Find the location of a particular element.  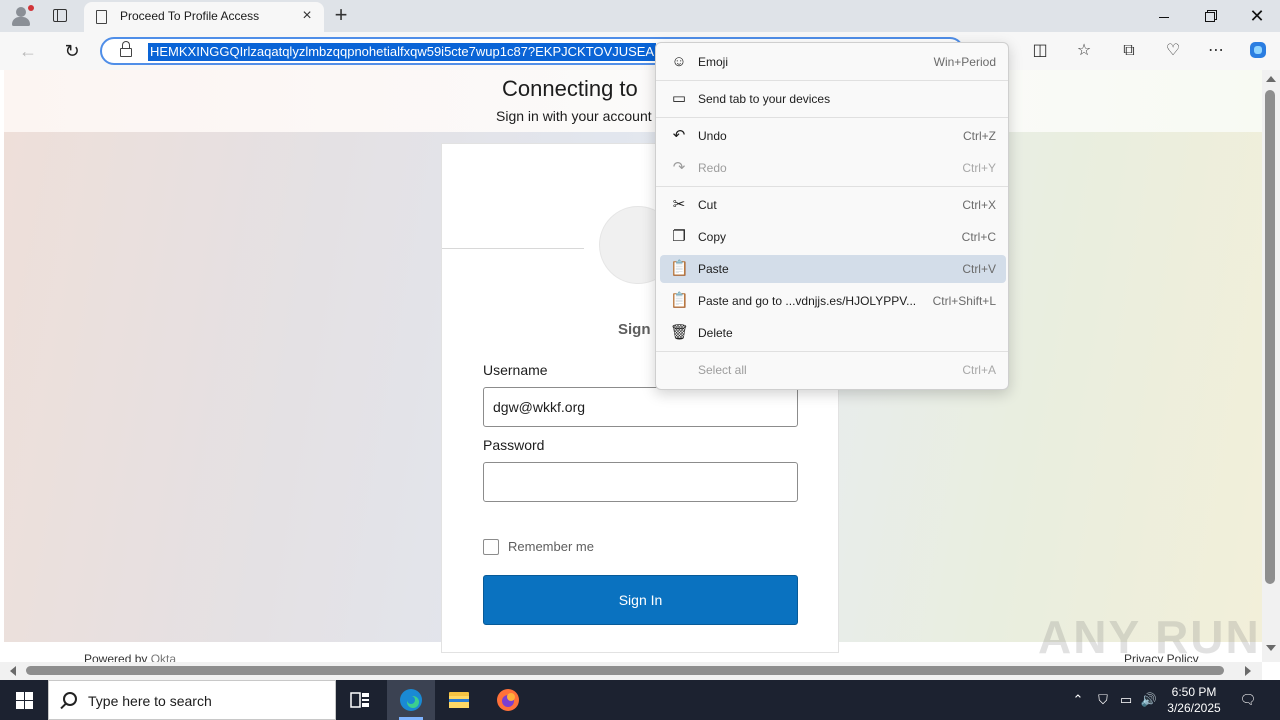

horizontal-scroll-thumb is located at coordinates (625, 670).